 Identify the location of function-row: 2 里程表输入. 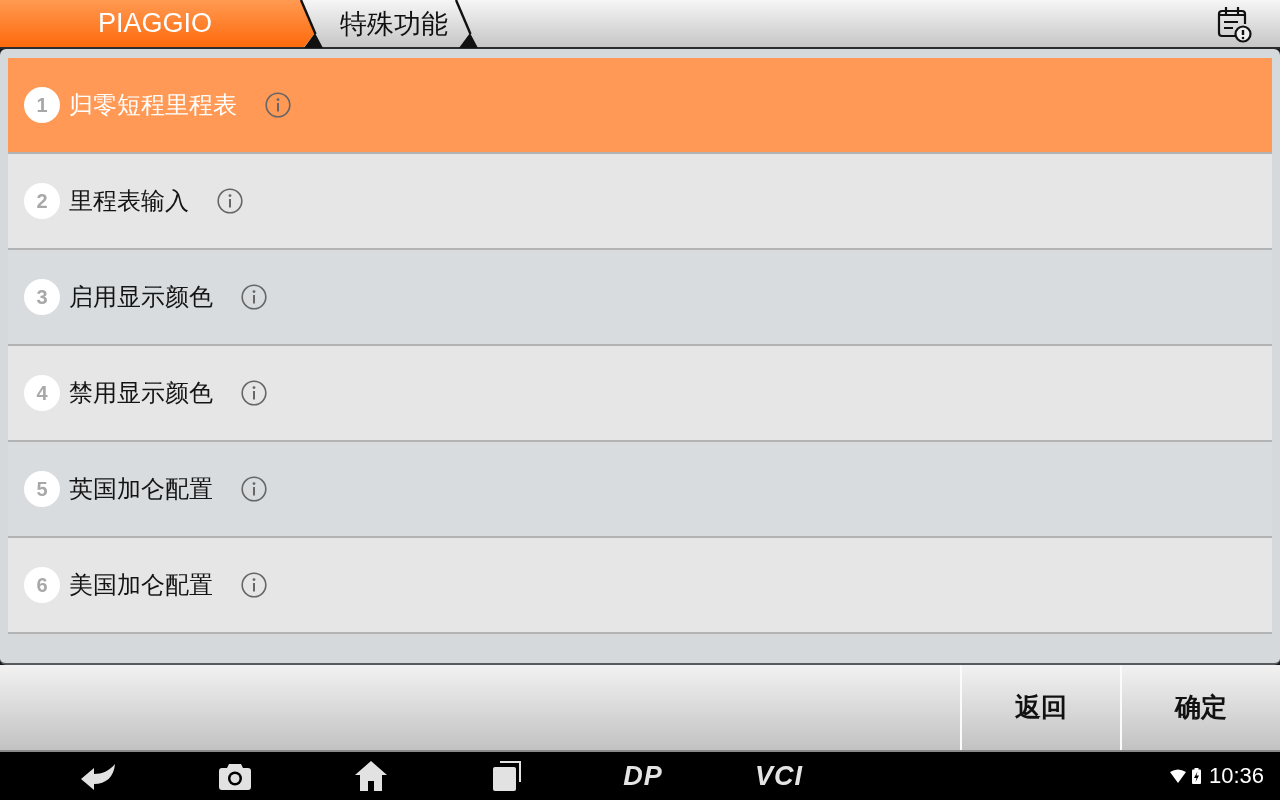
(640, 202).